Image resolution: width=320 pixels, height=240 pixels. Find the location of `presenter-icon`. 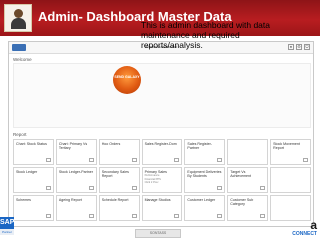

presenter-icon is located at coordinates (18, 18).